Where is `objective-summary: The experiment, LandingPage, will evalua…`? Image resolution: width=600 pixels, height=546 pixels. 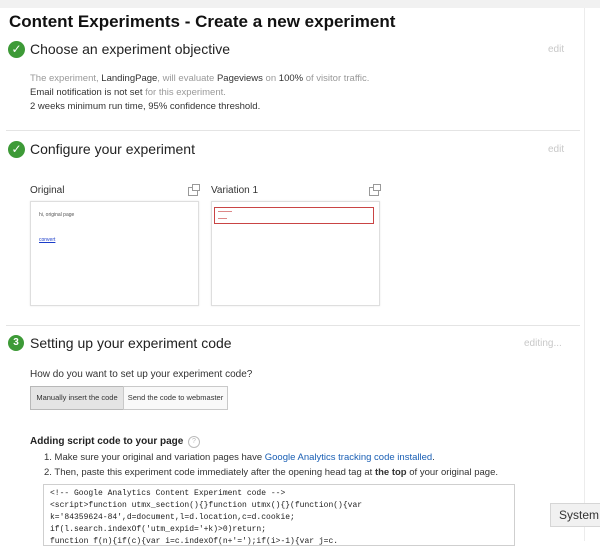
objective-summary: The experiment, LandingPage, will evalua… is located at coordinates (199, 93).